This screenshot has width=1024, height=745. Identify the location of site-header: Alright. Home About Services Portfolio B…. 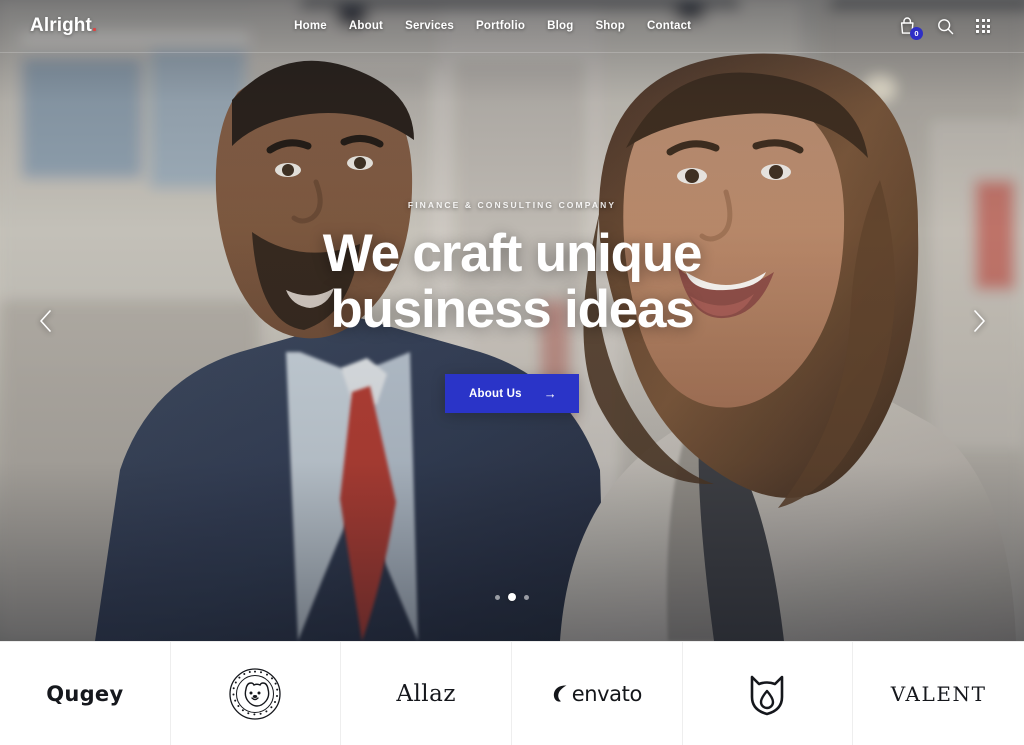
(512, 26).